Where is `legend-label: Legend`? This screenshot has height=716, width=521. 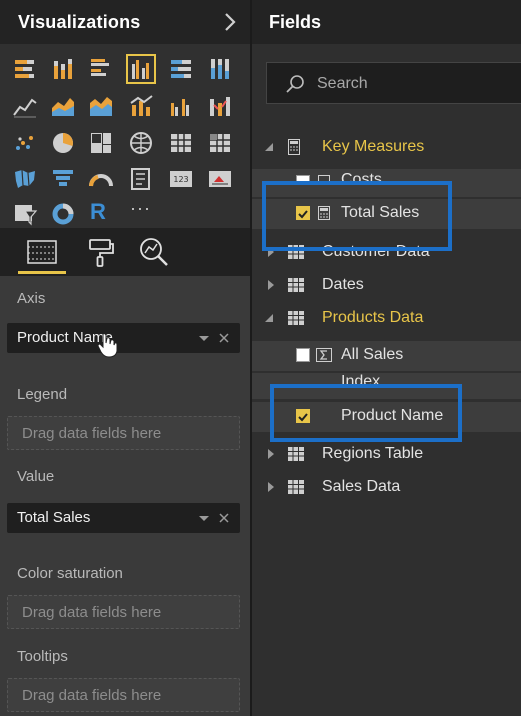
legend-label: Legend is located at coordinates (42, 394).